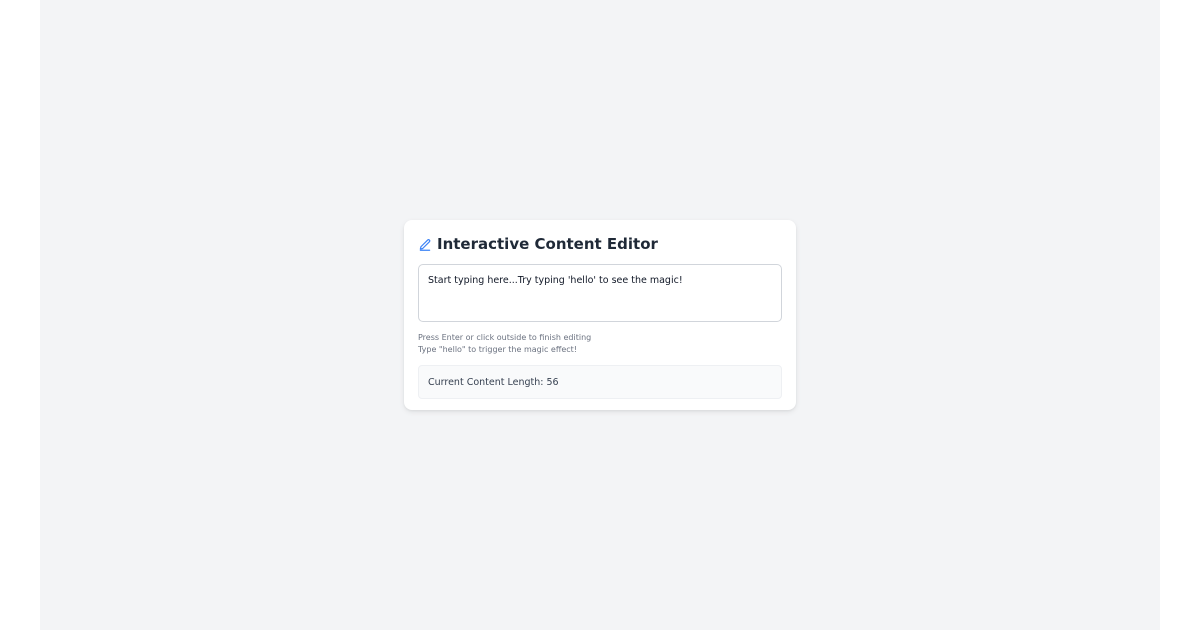 The width and height of the screenshot is (1200, 630). Describe the element at coordinates (552, 382) in the screenshot. I see `content-length-value: 56` at that location.